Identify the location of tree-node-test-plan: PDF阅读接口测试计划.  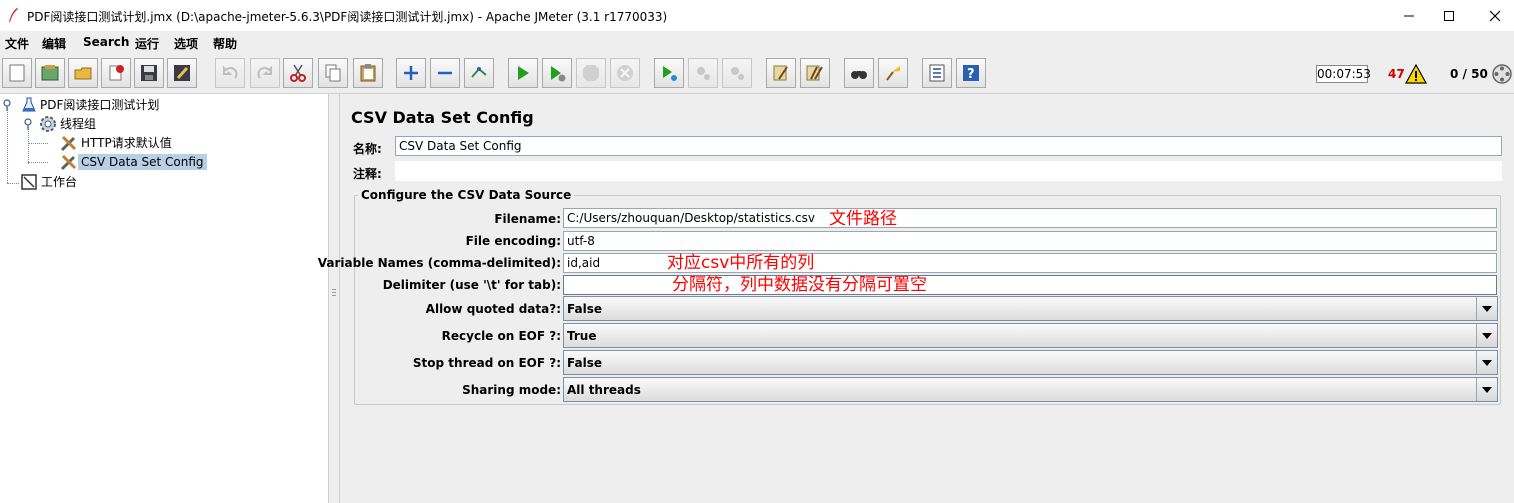
(82, 105).